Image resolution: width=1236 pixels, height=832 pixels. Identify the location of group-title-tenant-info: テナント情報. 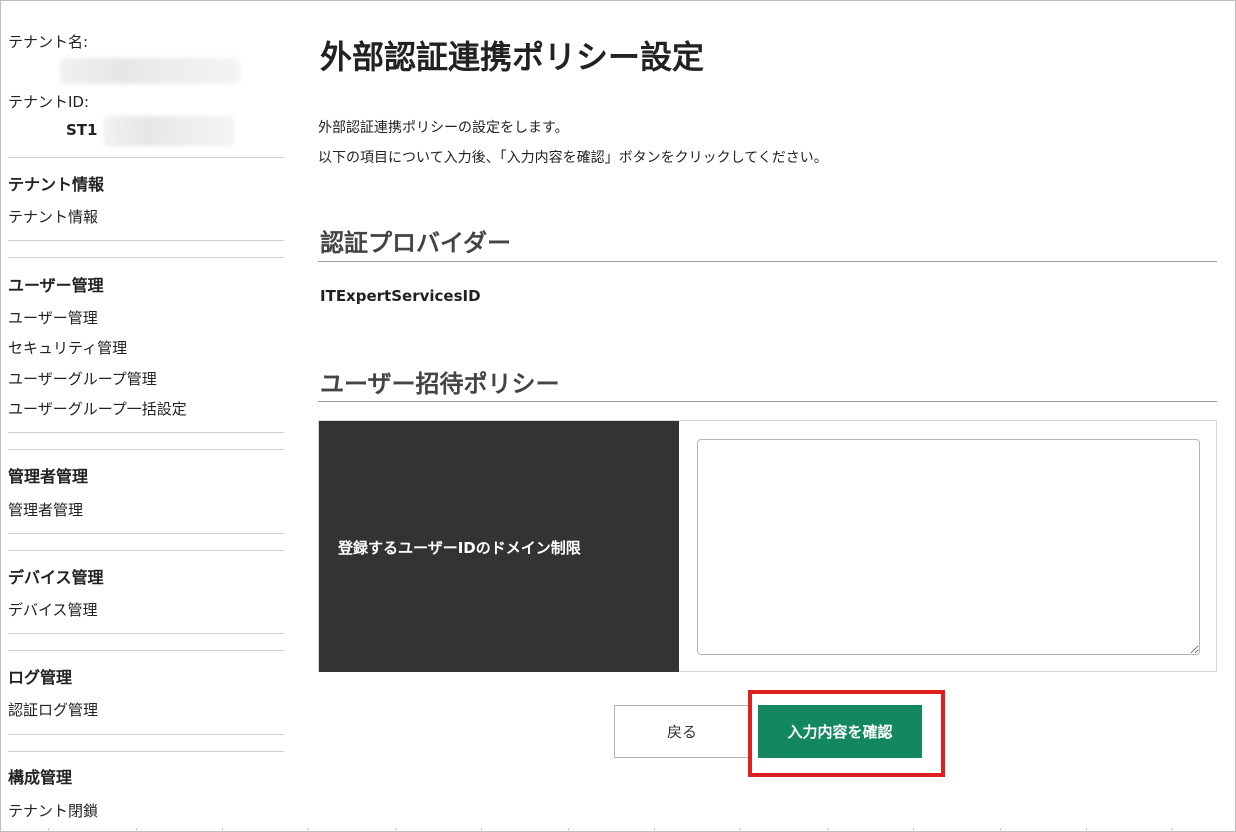
(56, 184).